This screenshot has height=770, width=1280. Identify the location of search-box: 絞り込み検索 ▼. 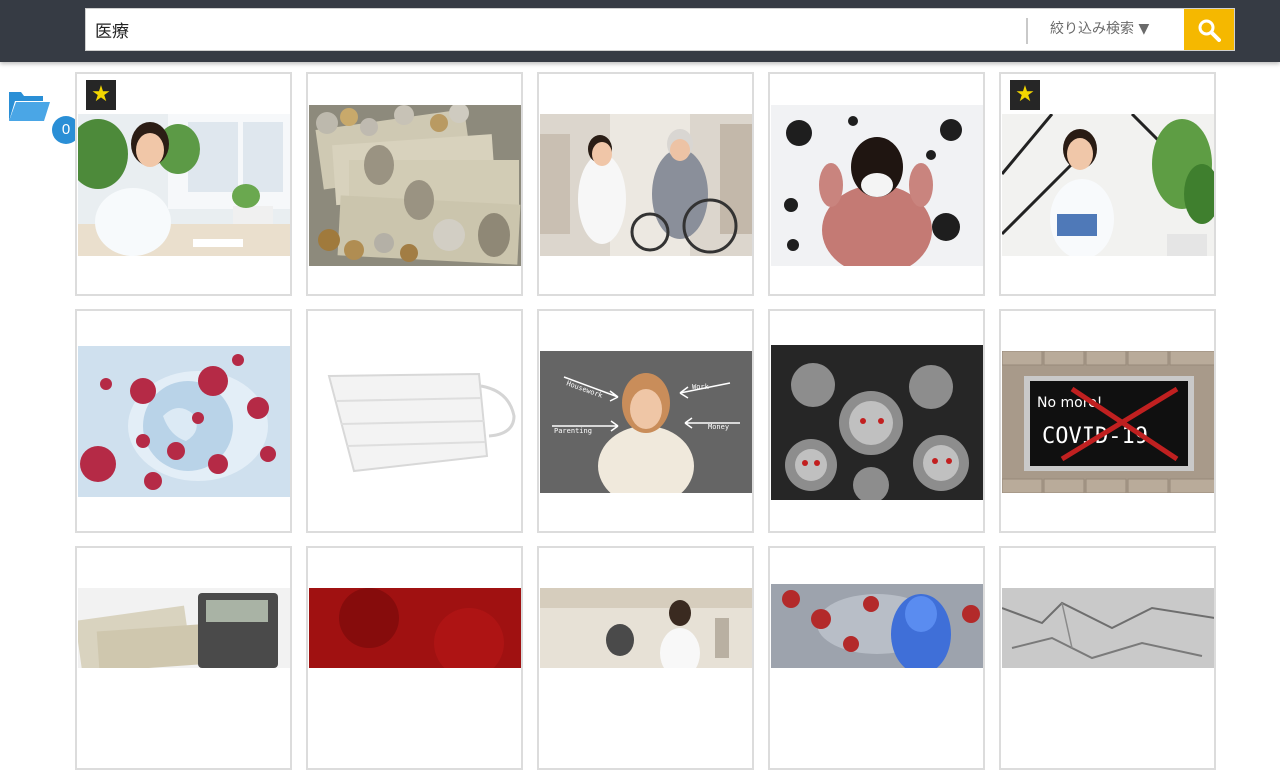
(660, 29).